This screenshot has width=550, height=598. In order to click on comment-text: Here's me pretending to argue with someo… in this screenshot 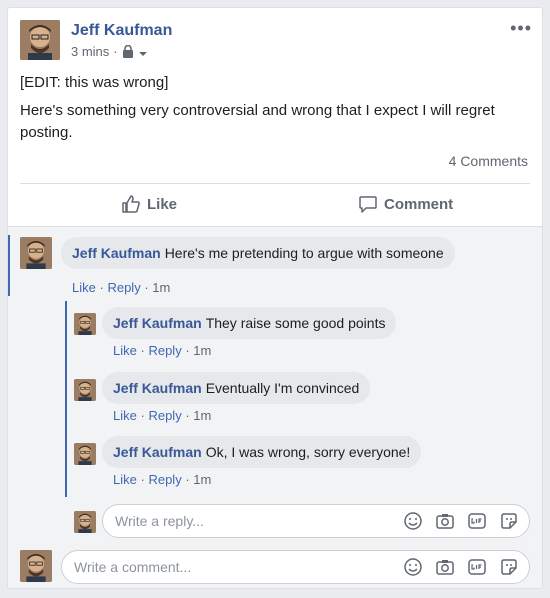, I will do `click(304, 253)`.